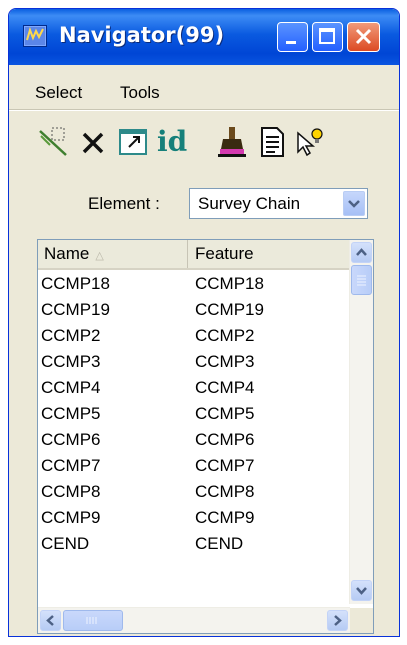 The image size is (407, 645). I want to click on report-document-icon, so click(272, 142).